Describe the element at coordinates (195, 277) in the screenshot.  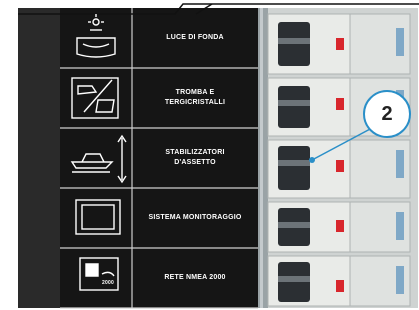
I see `label-rete-nmea: RETE NMEA 2000` at that location.